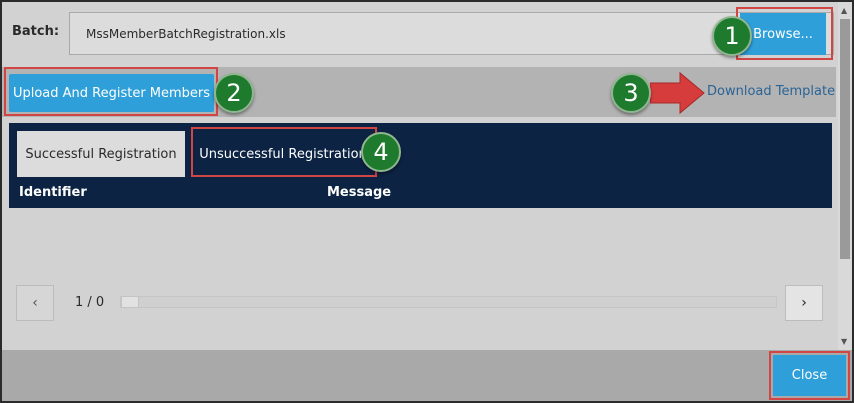 The width and height of the screenshot is (854, 403). What do you see at coordinates (53, 192) in the screenshot?
I see `column-header-identifier: Identifier` at bounding box center [53, 192].